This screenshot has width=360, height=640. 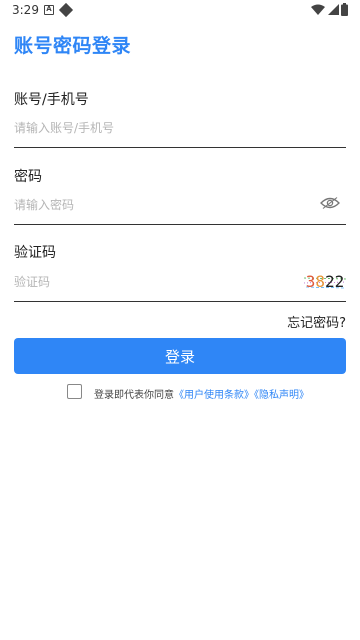 I want to click on signal-icon, so click(x=333, y=9).